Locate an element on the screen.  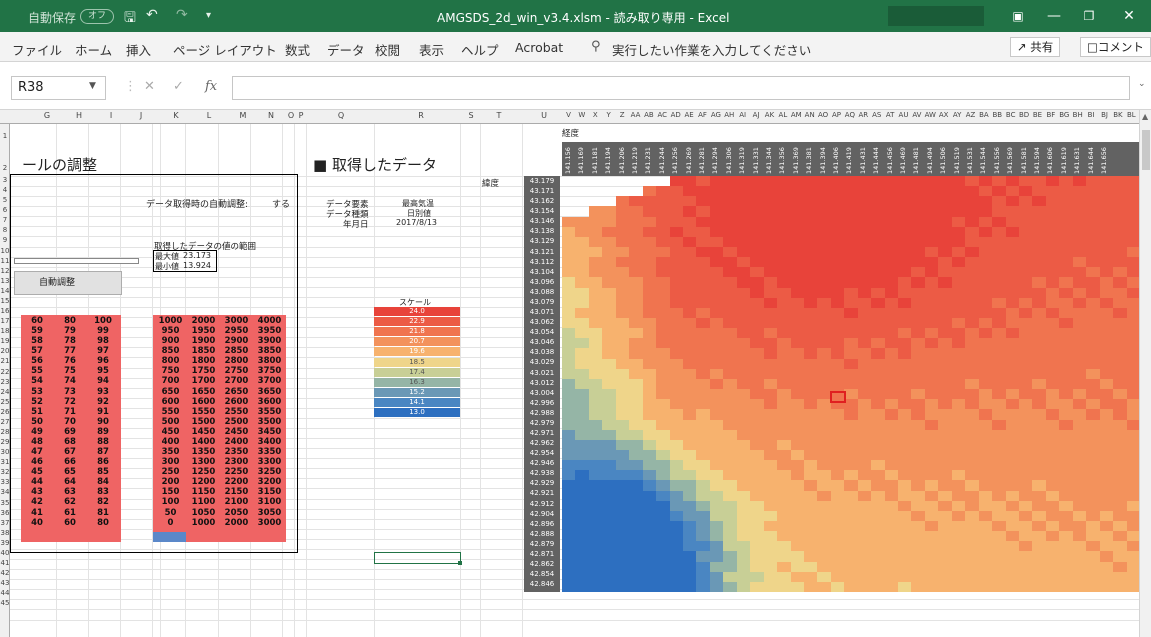
column-header: H is located at coordinates (79, 115).